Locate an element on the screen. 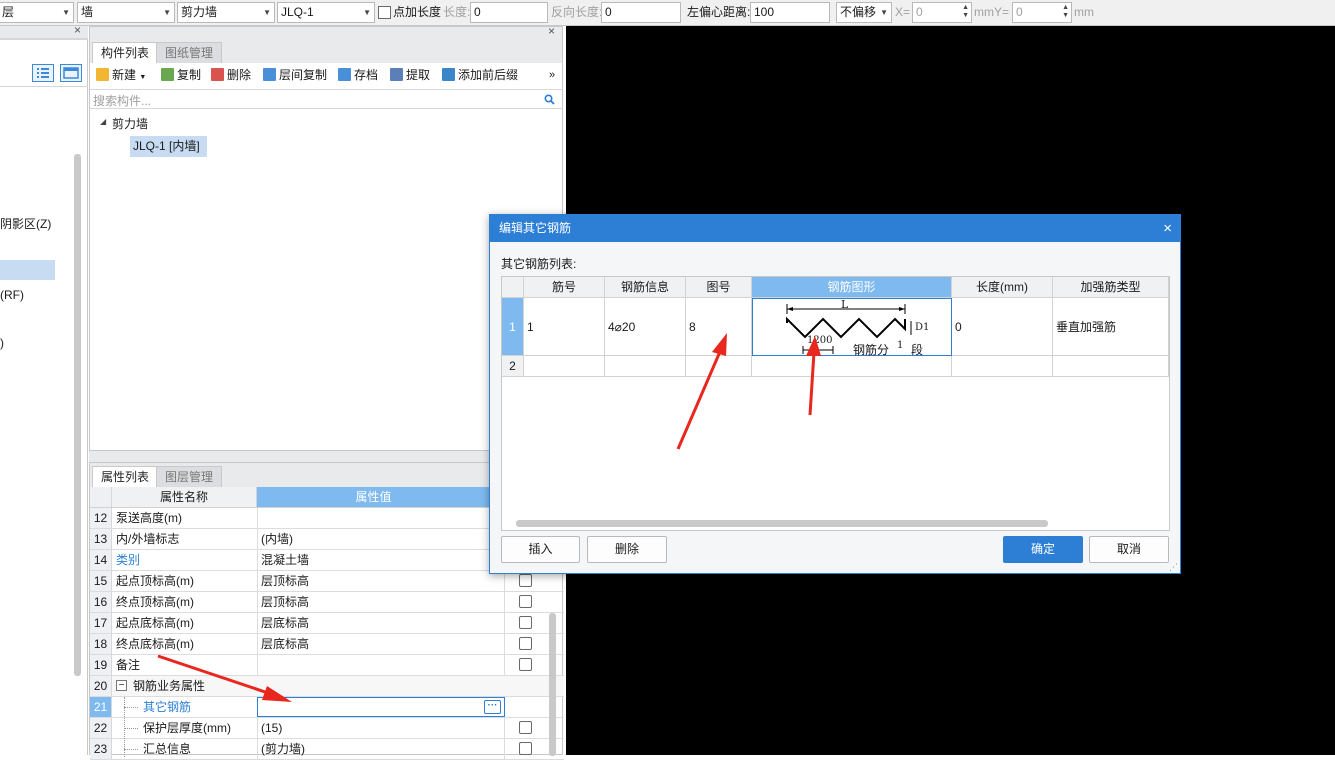 This screenshot has width=1335, height=760. type-select: 剪力墙 ▼ is located at coordinates (226, 12).